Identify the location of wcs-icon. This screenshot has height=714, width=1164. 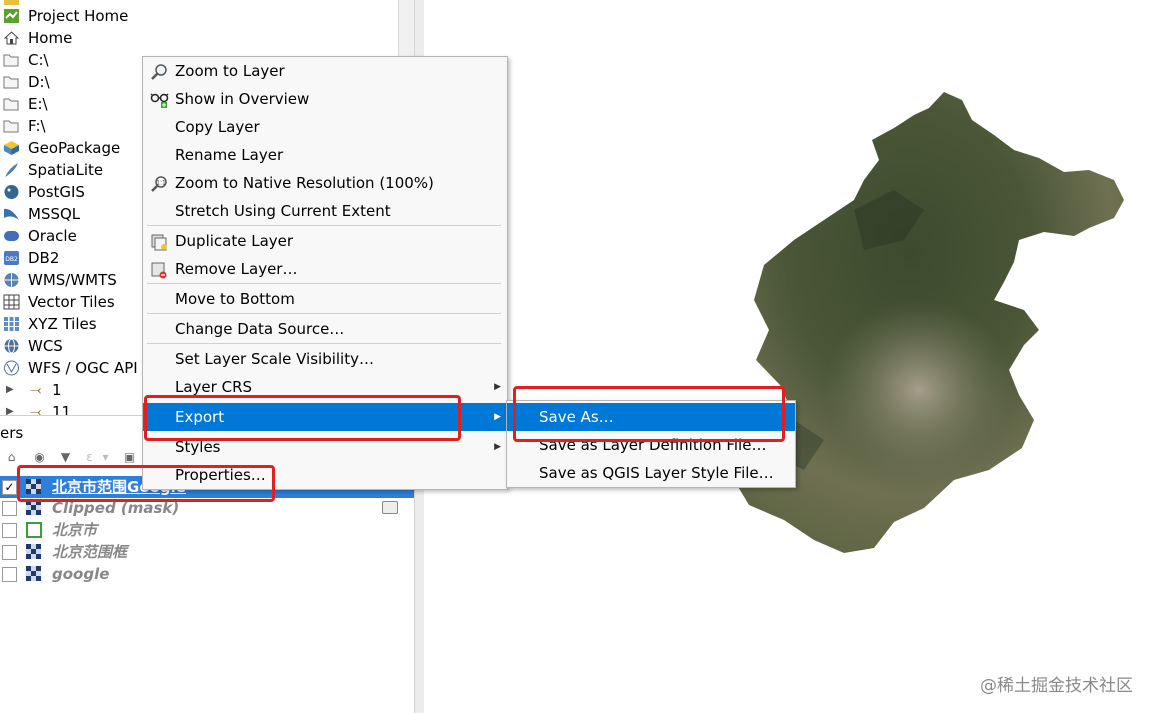
(11, 346).